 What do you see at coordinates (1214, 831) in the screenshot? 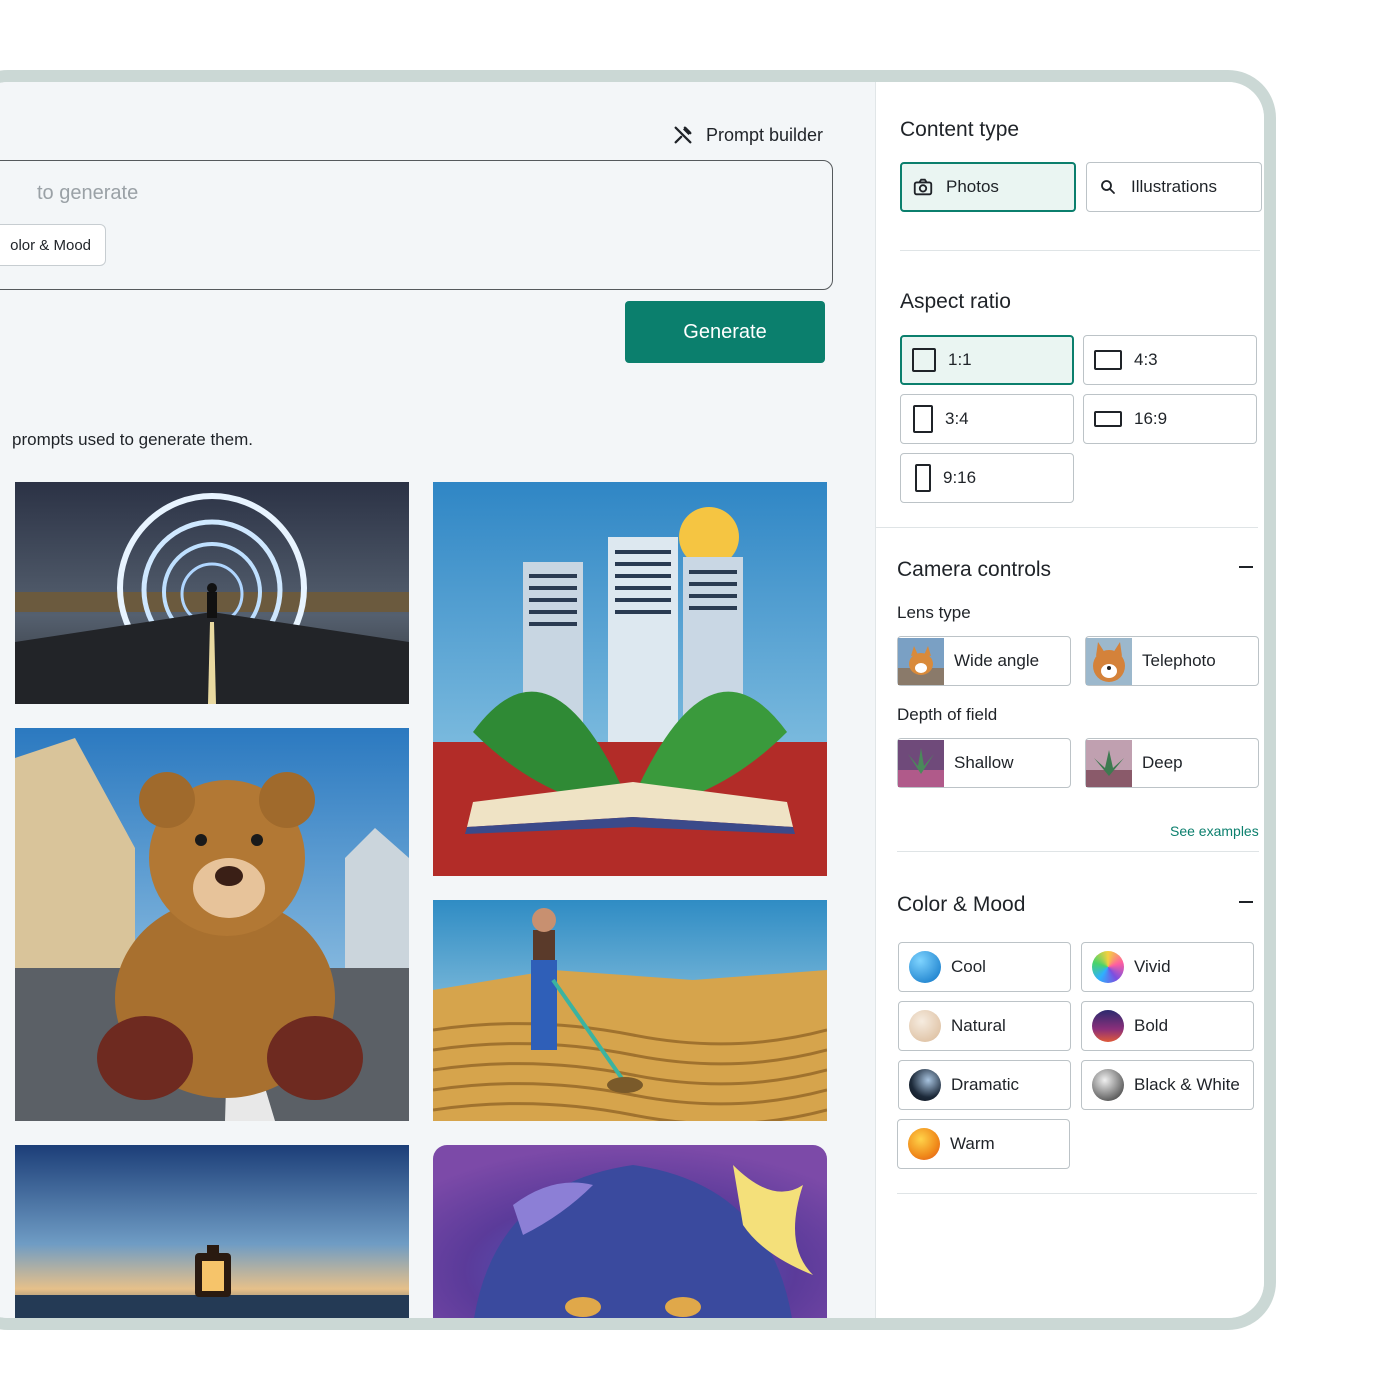
I see `see-examples-link: See examples` at bounding box center [1214, 831].